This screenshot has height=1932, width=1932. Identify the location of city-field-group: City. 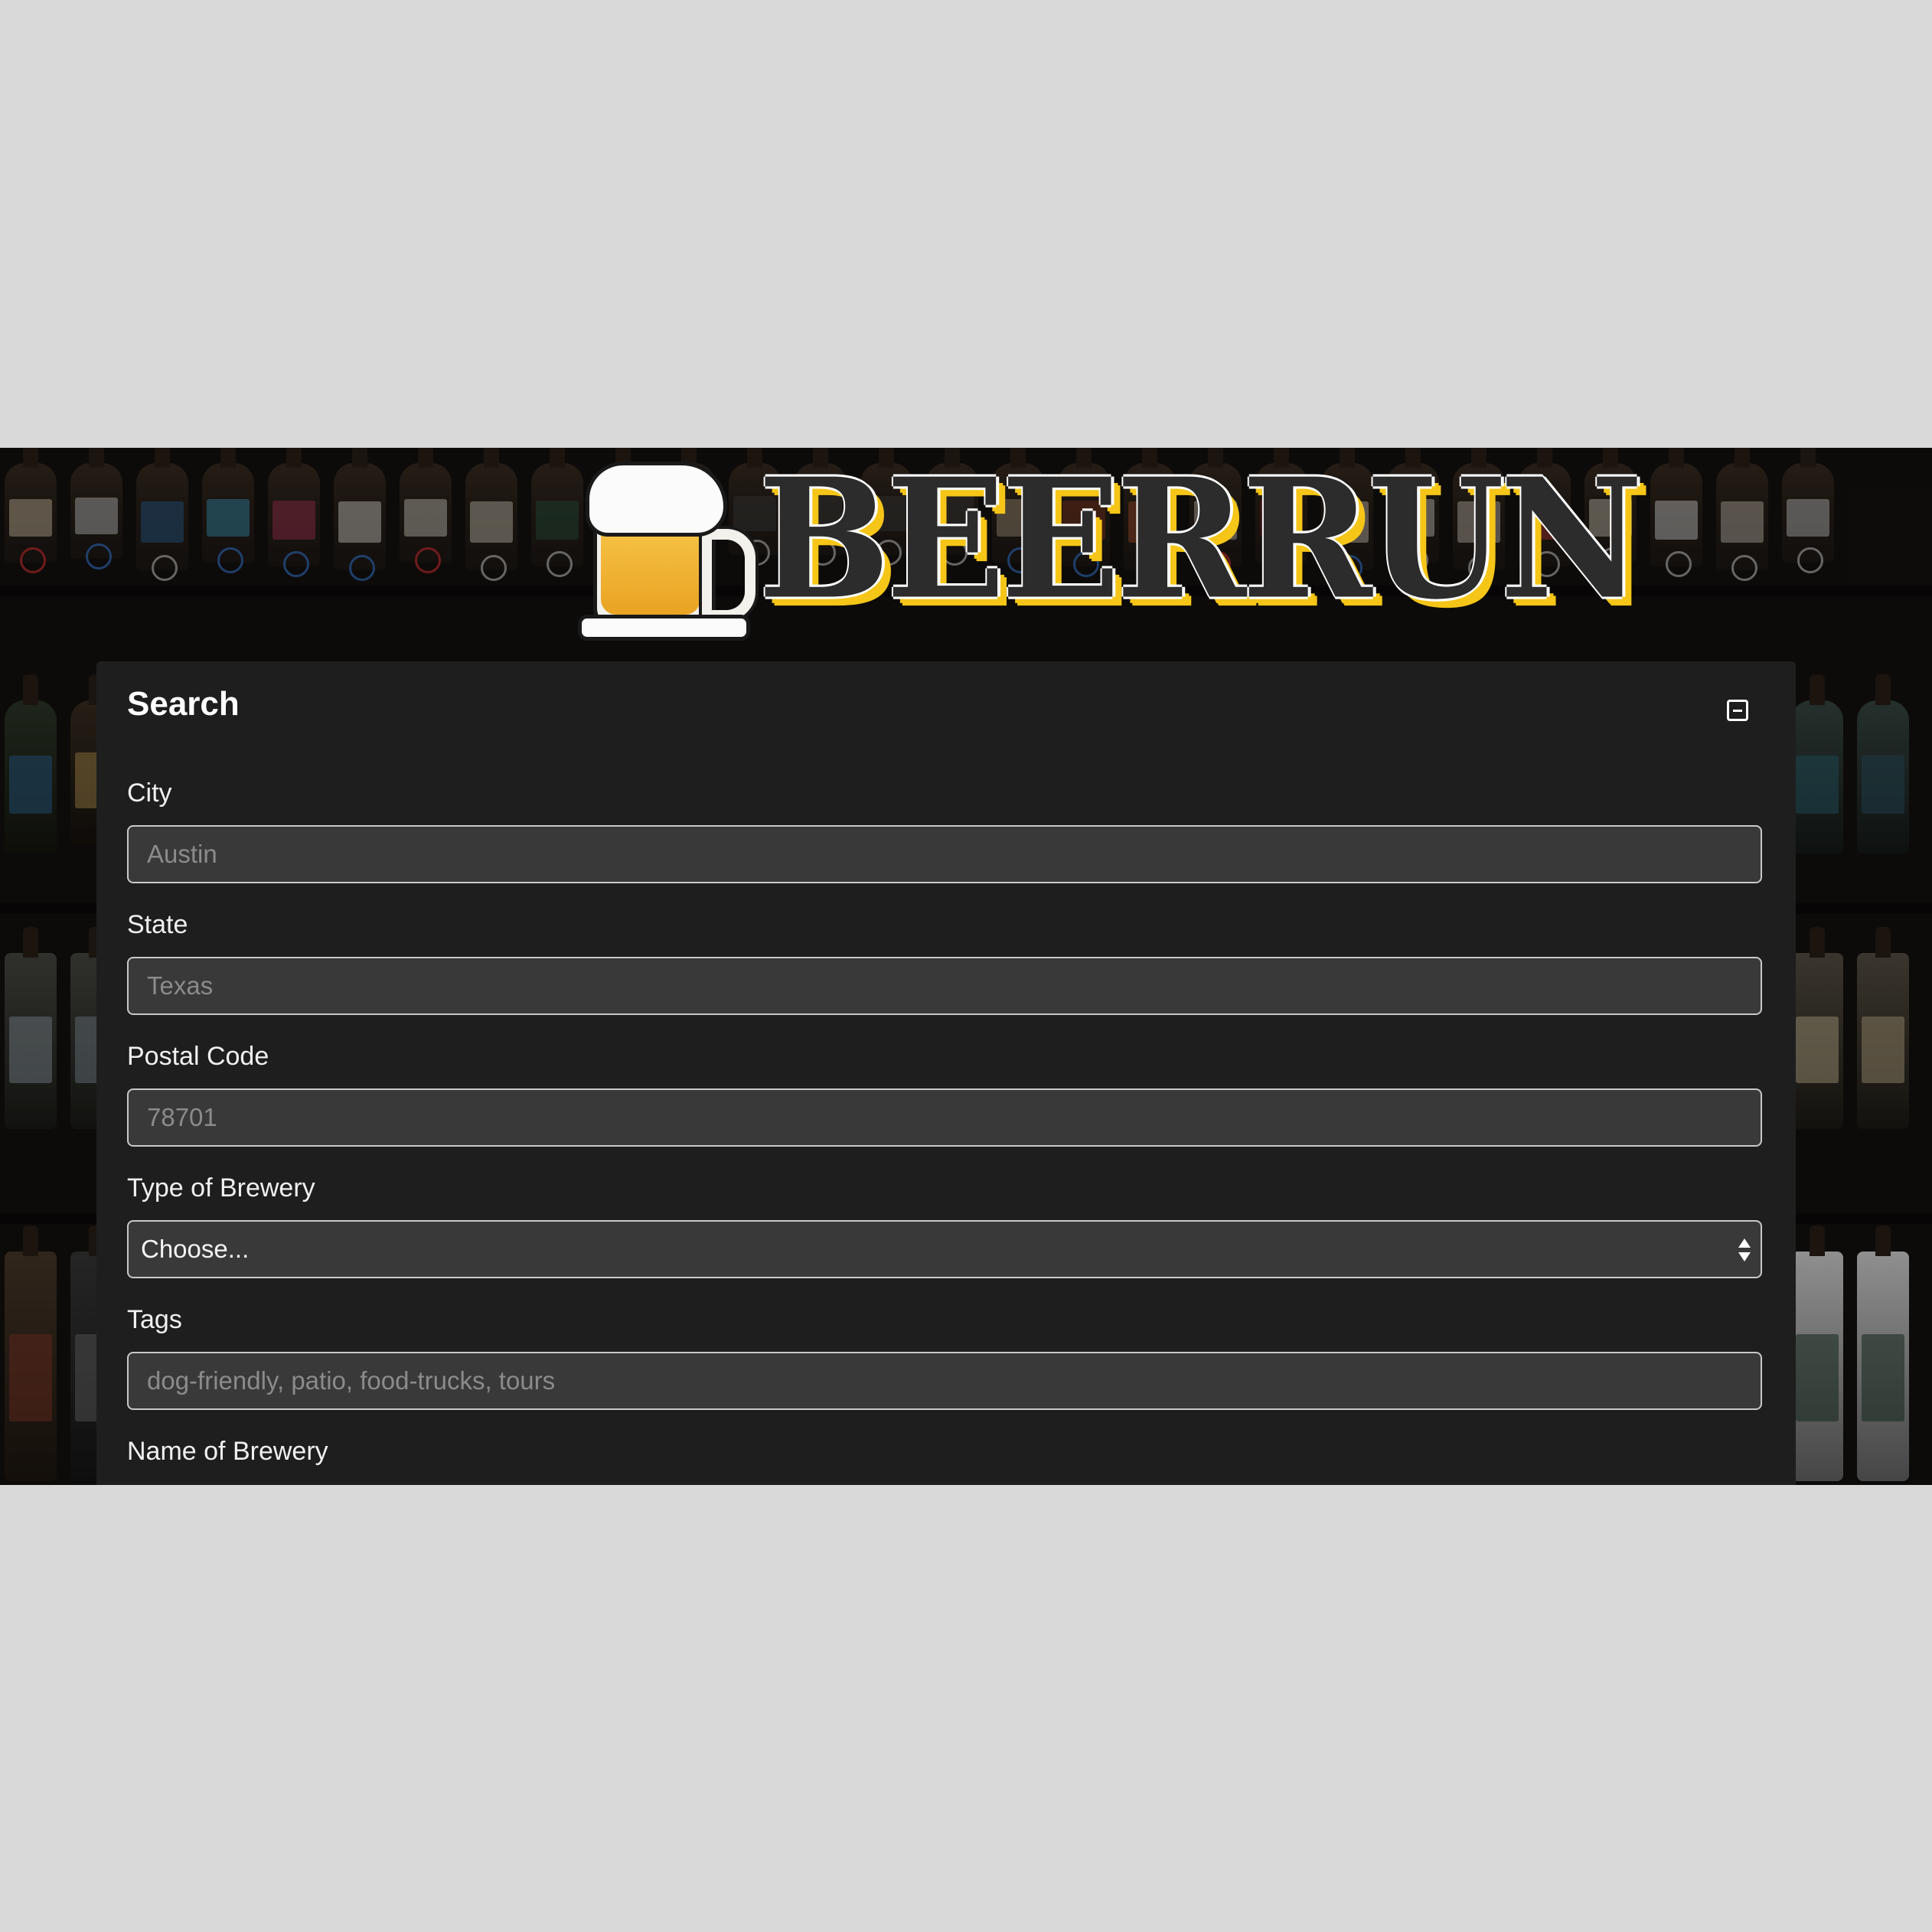
(945, 830).